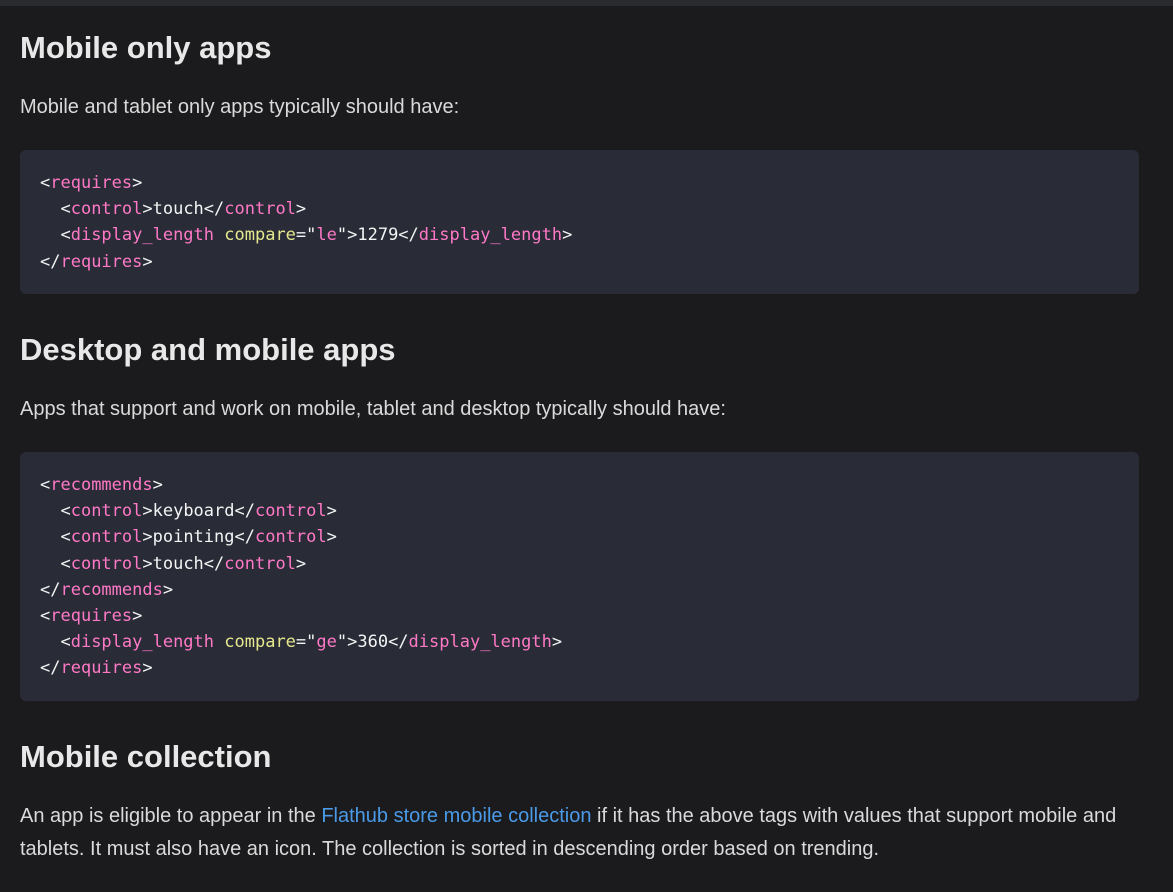  What do you see at coordinates (146, 756) in the screenshot?
I see `heading-mobile-collection: Mobile collection` at bounding box center [146, 756].